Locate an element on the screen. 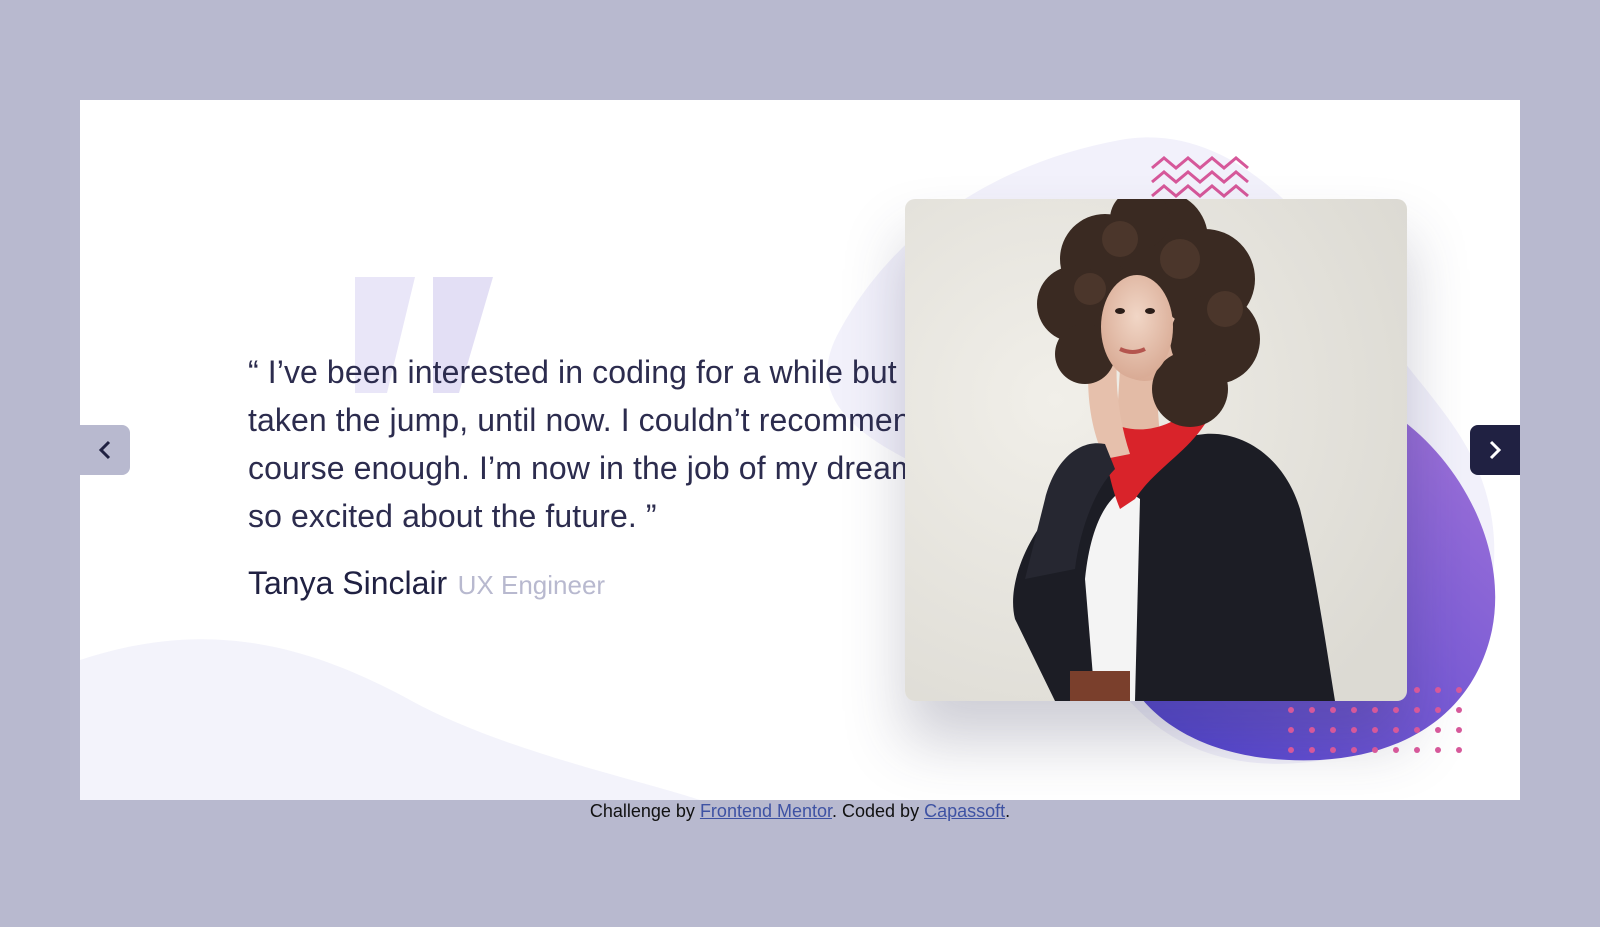 Image resolution: width=1600 pixels, height=927 pixels. dots-pattern-icon is located at coordinates (1375, 720).